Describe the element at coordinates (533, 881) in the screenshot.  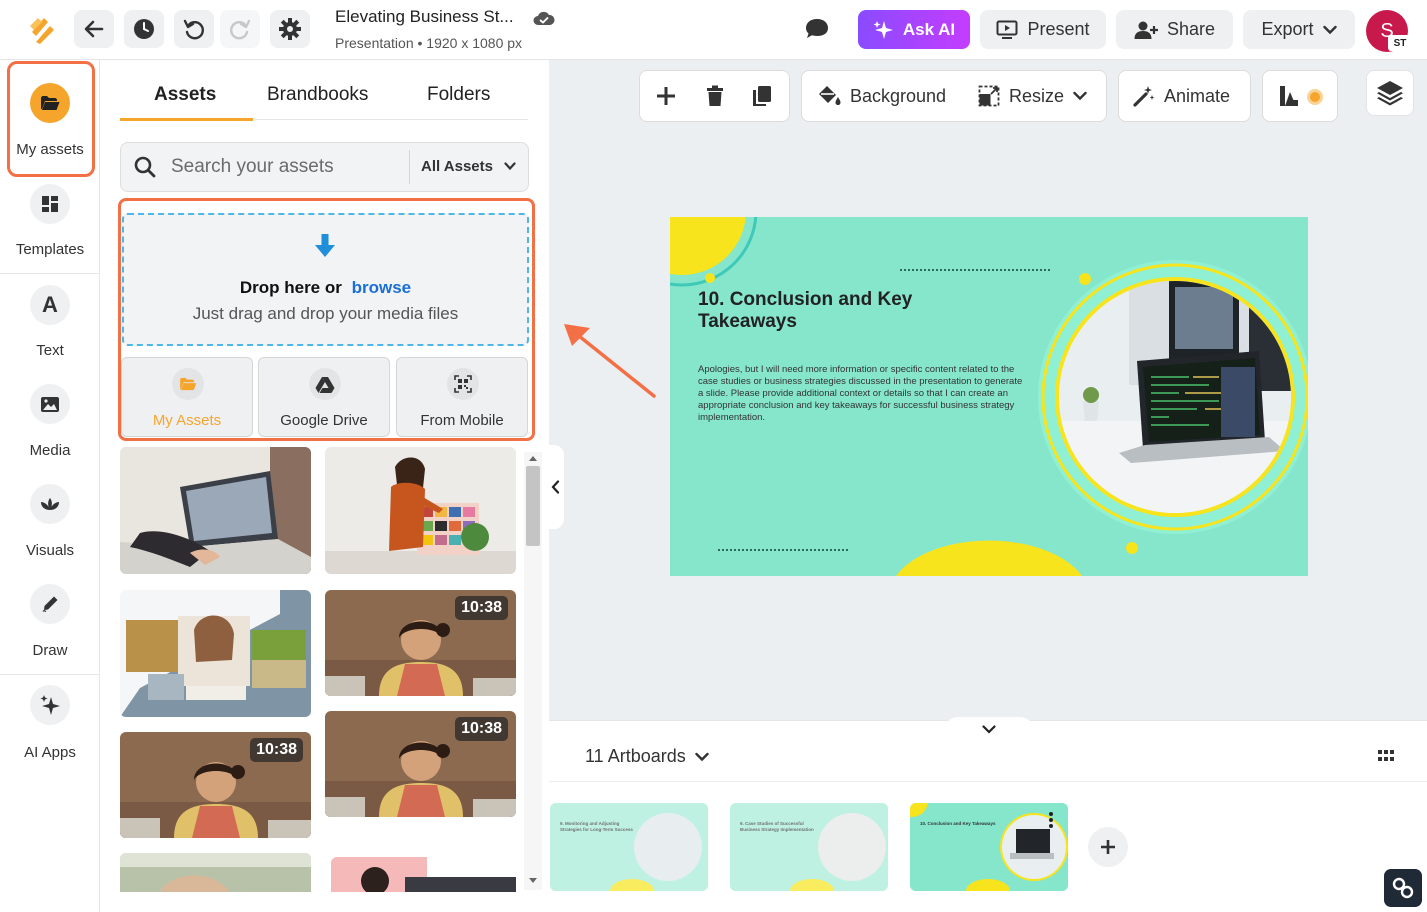
I see `scroll-down-icon` at that location.